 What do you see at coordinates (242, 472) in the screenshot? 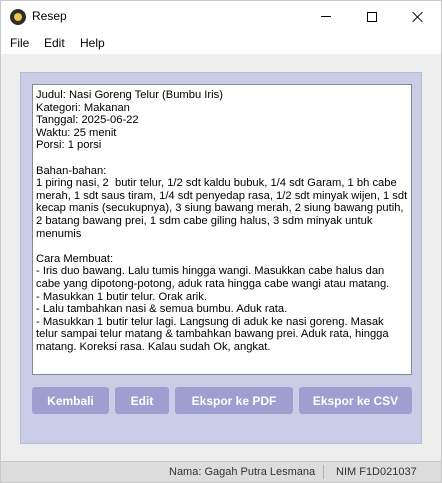
I see `status-student-name: Nama: Gagah Putra Lesmana` at bounding box center [242, 472].